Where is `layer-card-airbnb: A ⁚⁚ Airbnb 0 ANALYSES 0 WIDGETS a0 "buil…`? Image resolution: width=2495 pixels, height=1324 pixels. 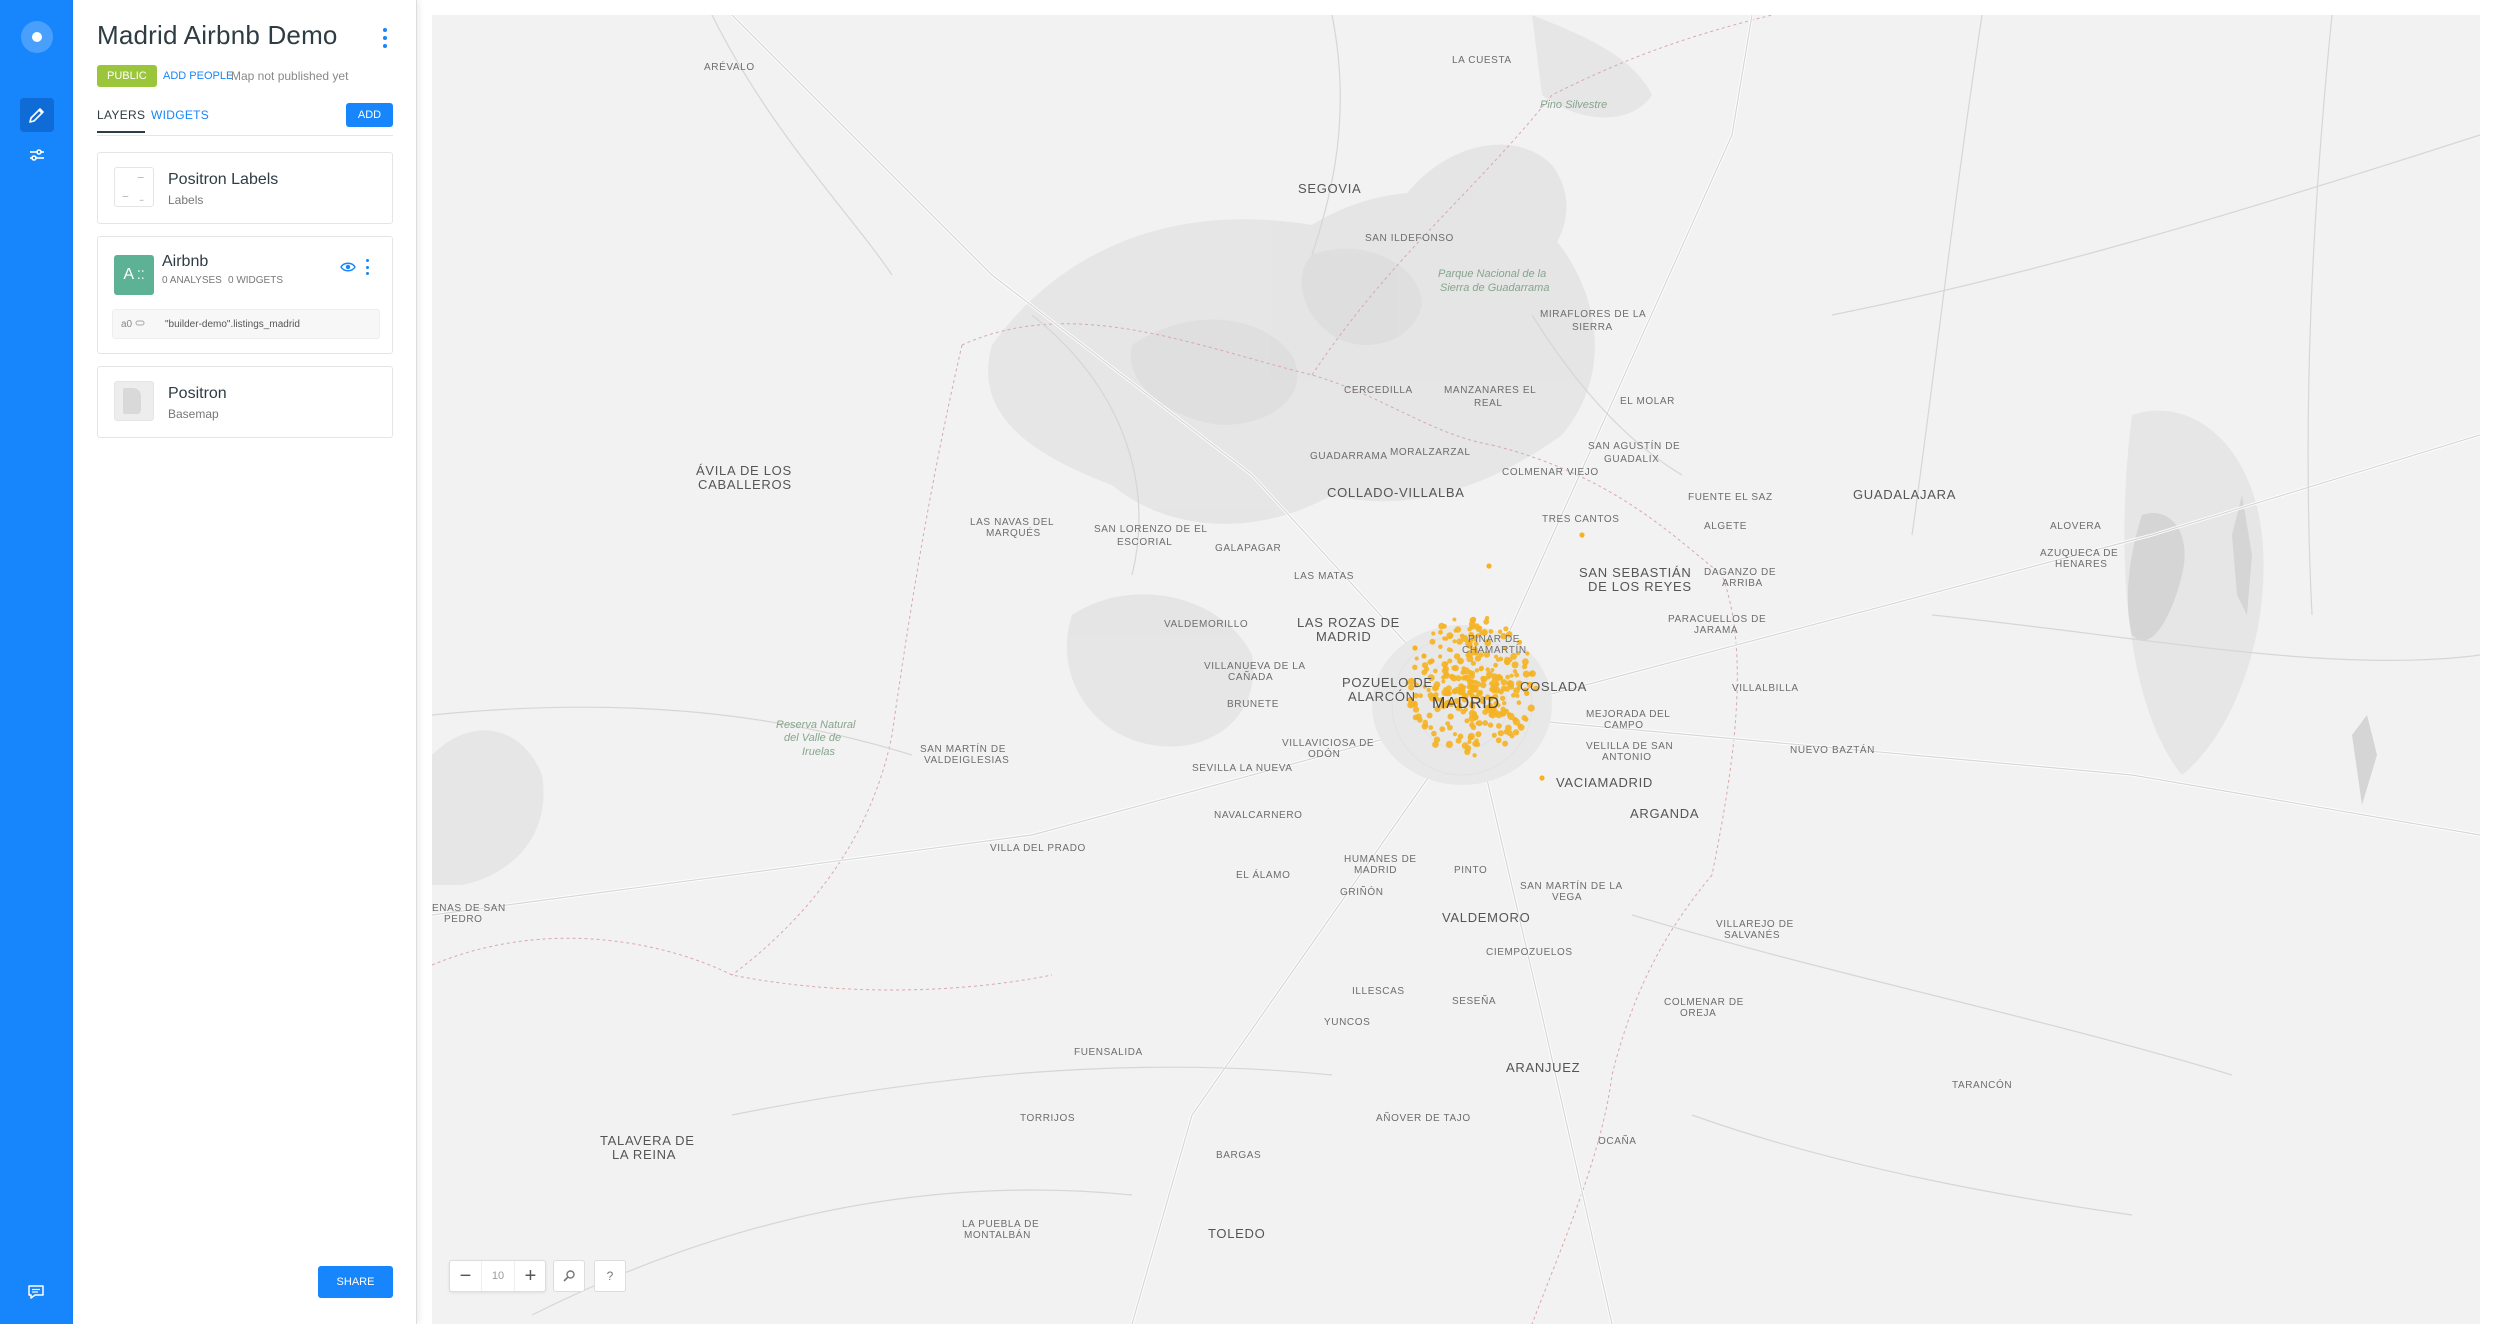 layer-card-airbnb: A ⁚⁚ Airbnb 0 ANALYSES 0 WIDGETS a0 "buil… is located at coordinates (245, 295).